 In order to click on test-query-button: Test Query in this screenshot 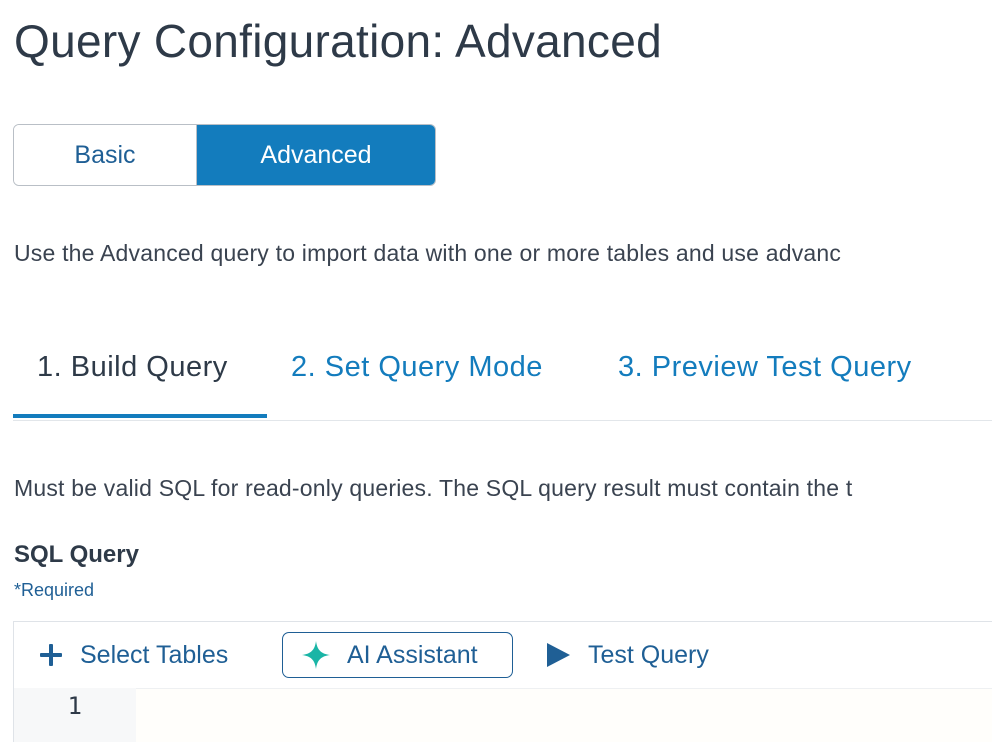, I will do `click(626, 655)`.